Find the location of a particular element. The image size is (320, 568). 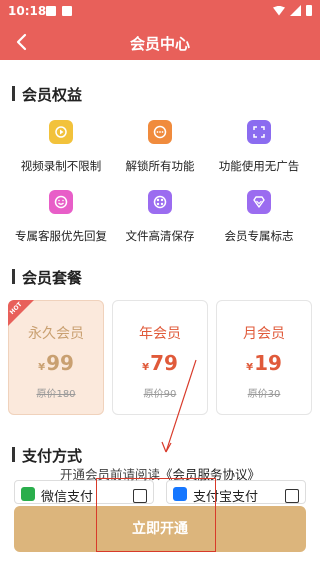

activate-button: 立即开通 is located at coordinates (160, 529).